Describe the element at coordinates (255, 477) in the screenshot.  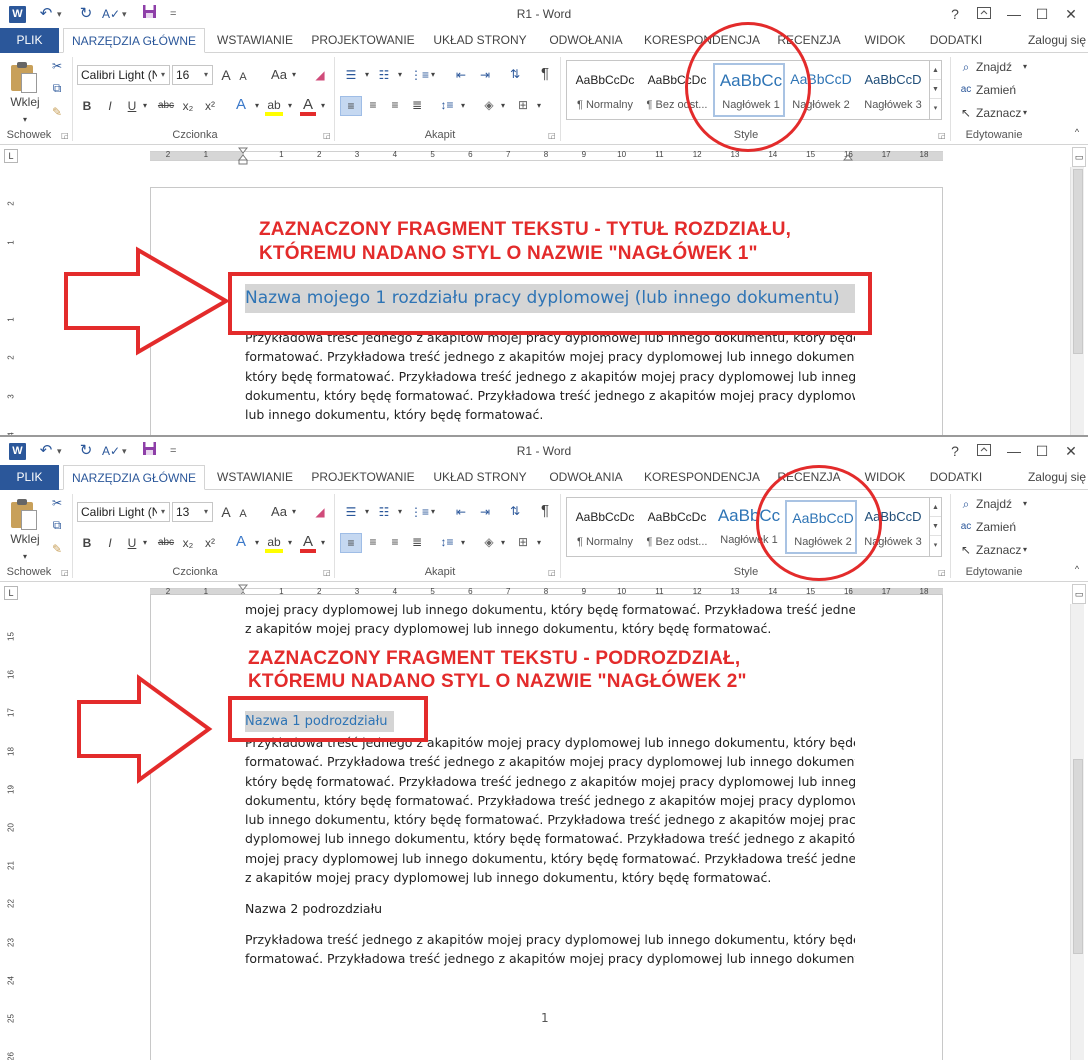
I see `tab-insert: WSTAWIANIE` at that location.